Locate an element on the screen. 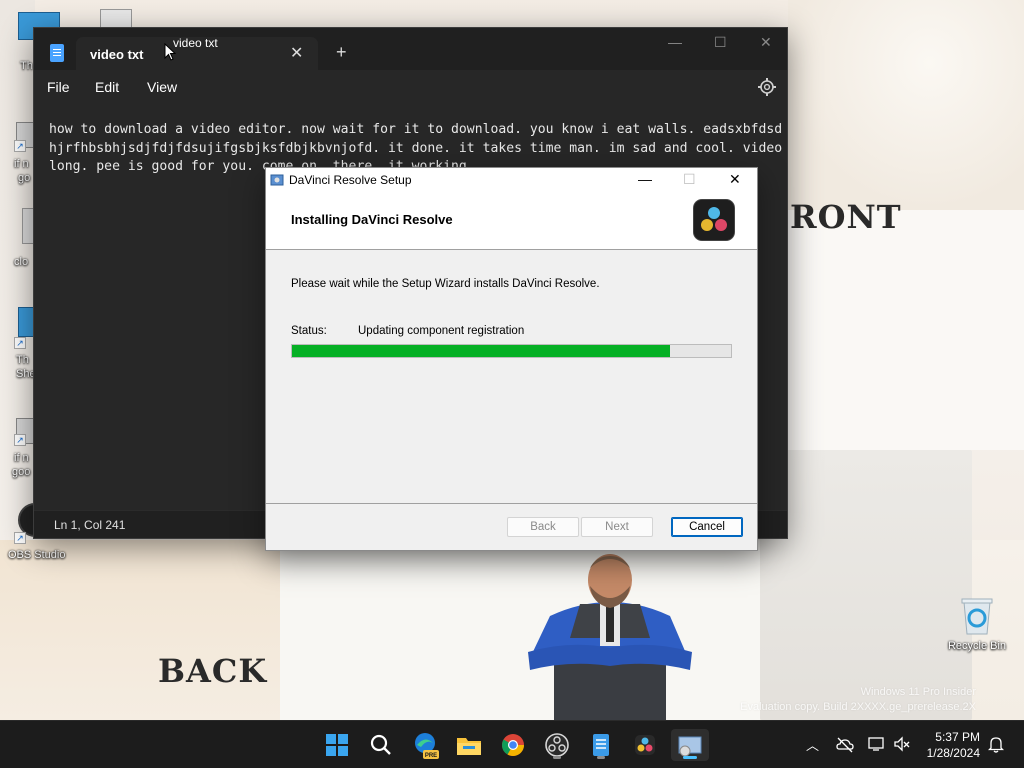  davinci-resolve-icon is located at coordinates (645, 745).